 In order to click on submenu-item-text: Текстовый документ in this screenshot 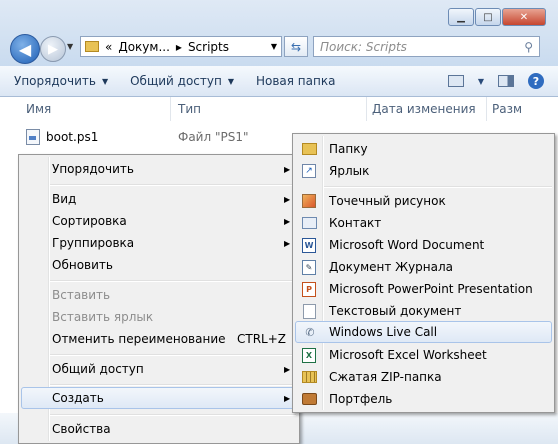, I will do `click(423, 311)`.